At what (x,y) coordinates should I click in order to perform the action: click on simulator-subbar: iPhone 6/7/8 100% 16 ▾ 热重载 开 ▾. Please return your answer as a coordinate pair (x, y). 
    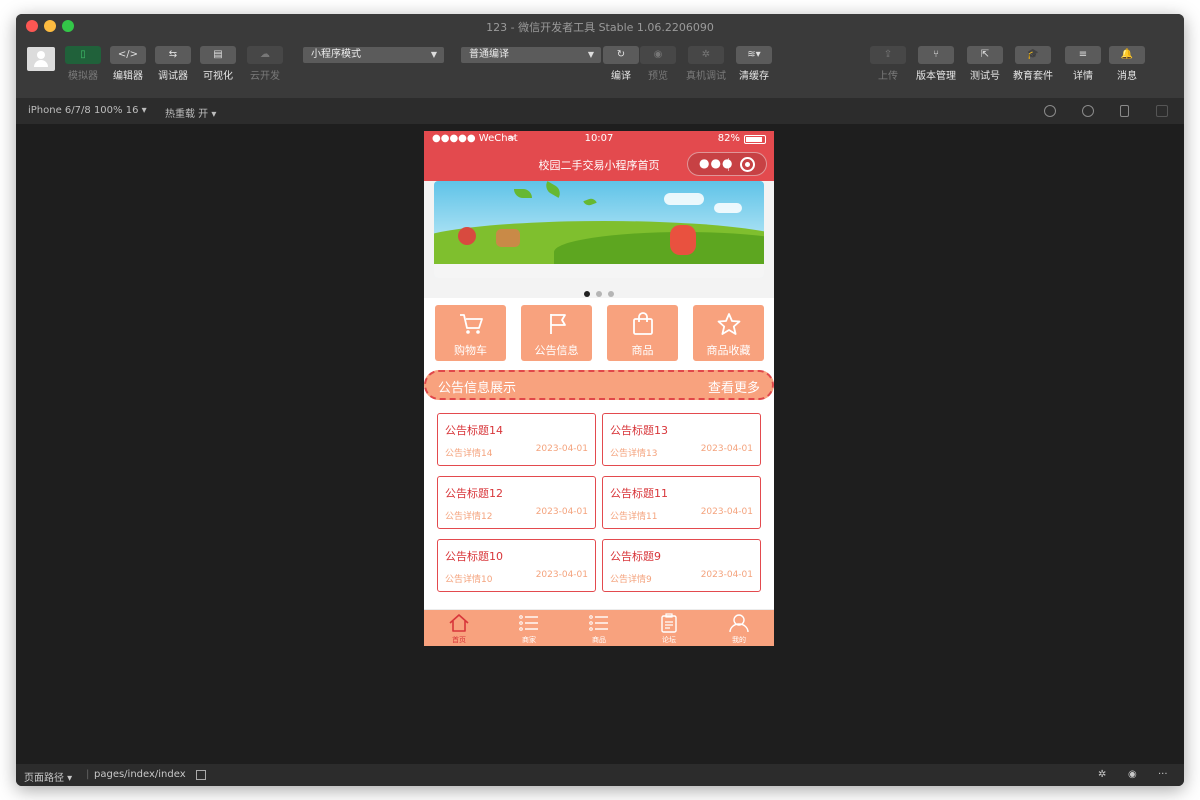
    Looking at the image, I should click on (600, 111).